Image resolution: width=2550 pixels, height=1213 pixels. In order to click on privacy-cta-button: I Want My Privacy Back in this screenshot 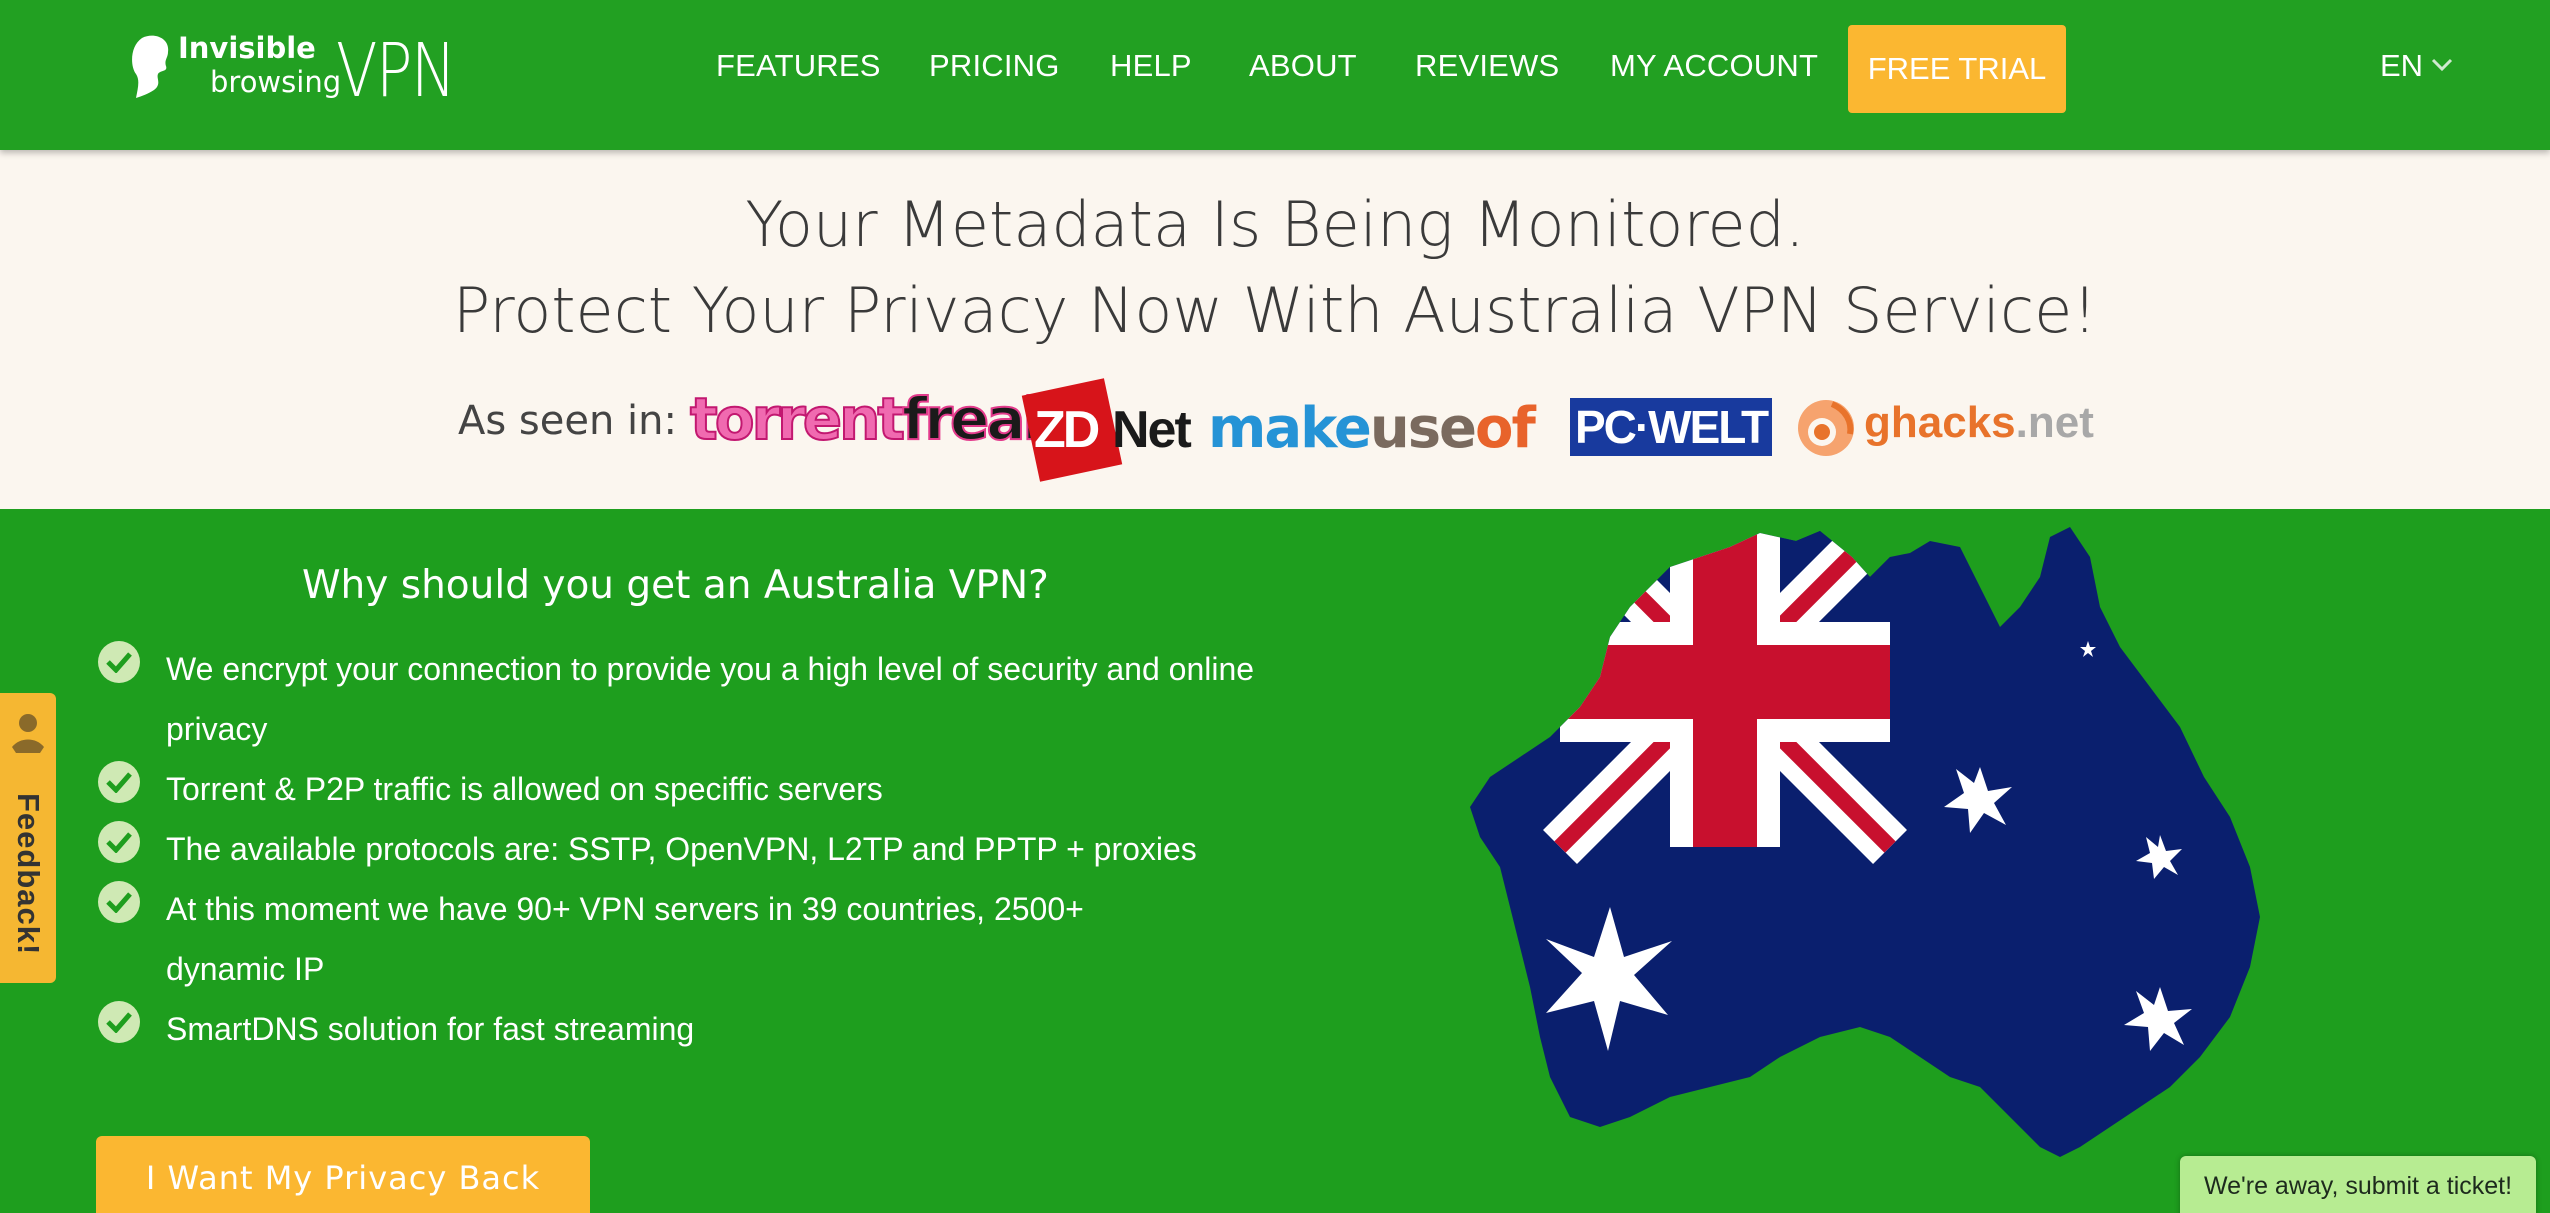, I will do `click(343, 1174)`.